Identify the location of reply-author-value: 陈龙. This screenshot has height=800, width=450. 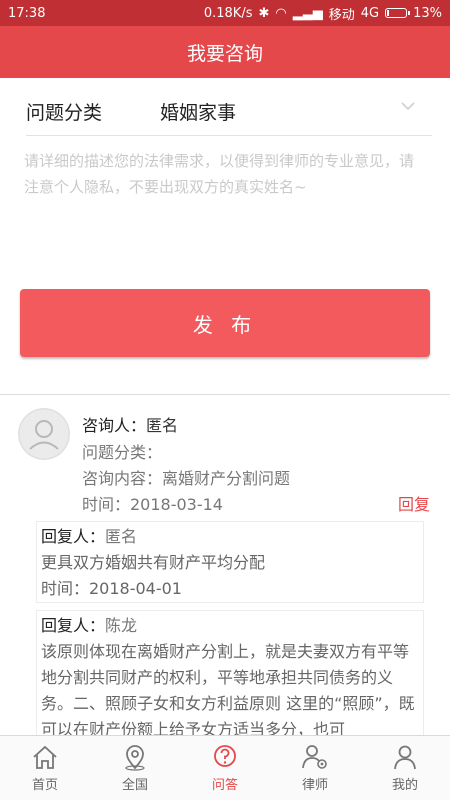
(121, 625).